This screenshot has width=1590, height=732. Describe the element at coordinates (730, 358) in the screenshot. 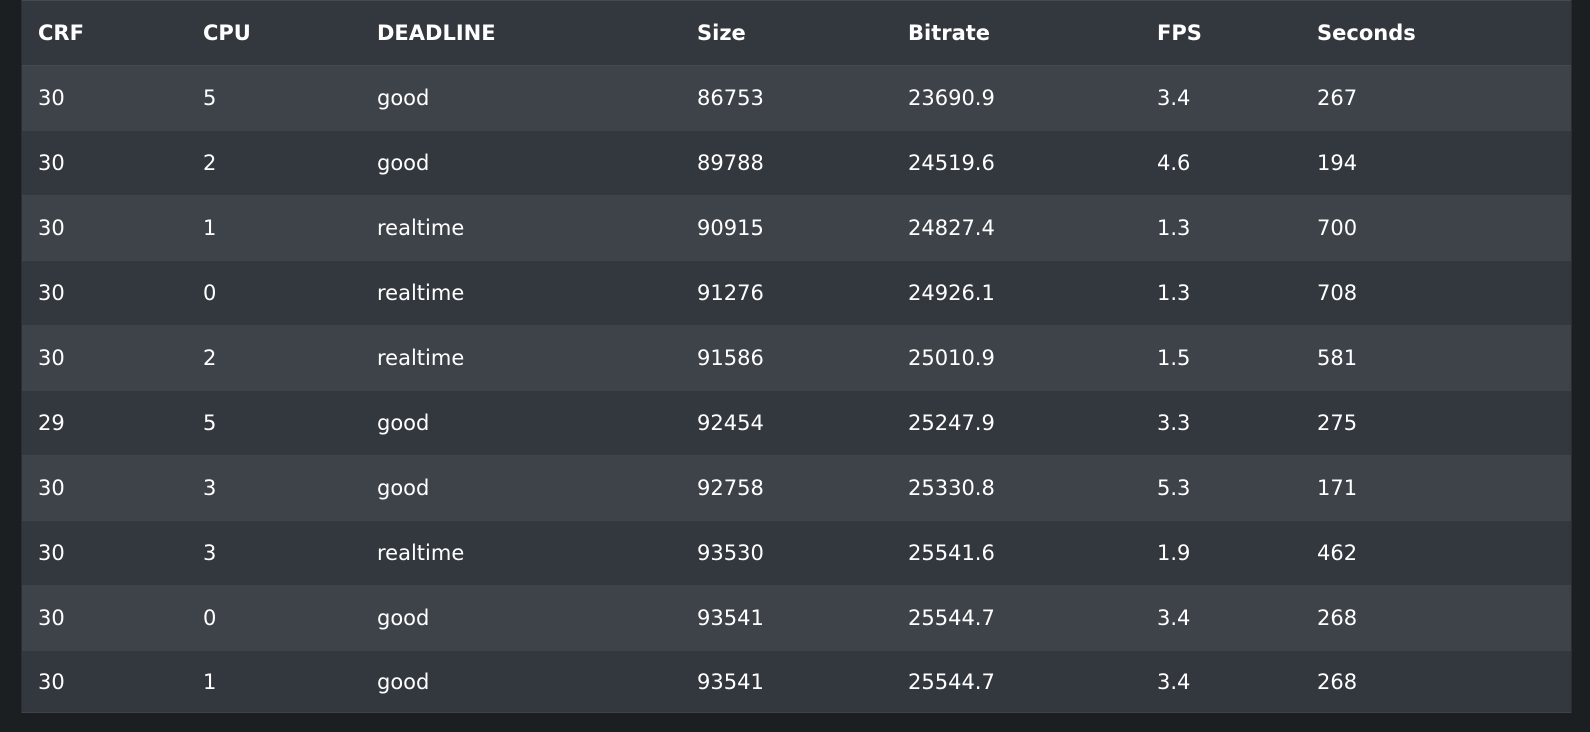

I see `cell-size: 91586` at that location.